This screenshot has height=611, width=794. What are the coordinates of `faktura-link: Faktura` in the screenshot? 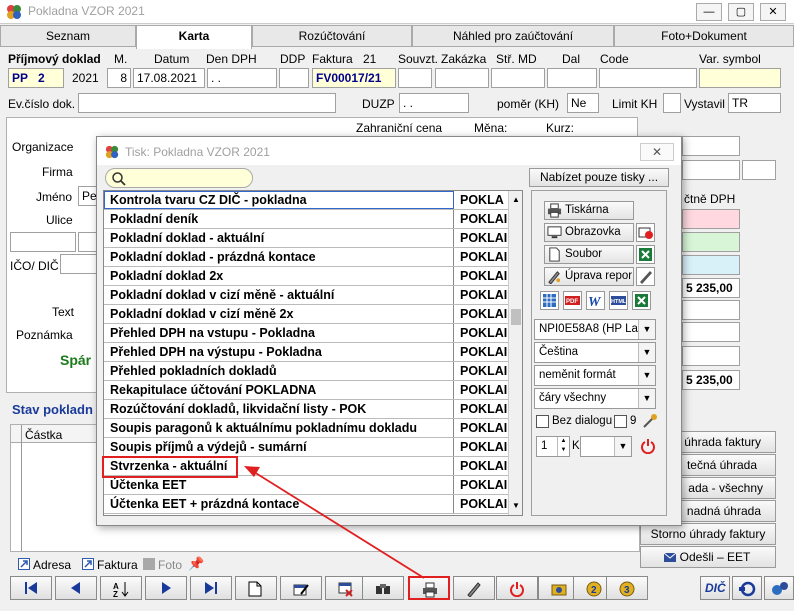 It's located at (117, 565).